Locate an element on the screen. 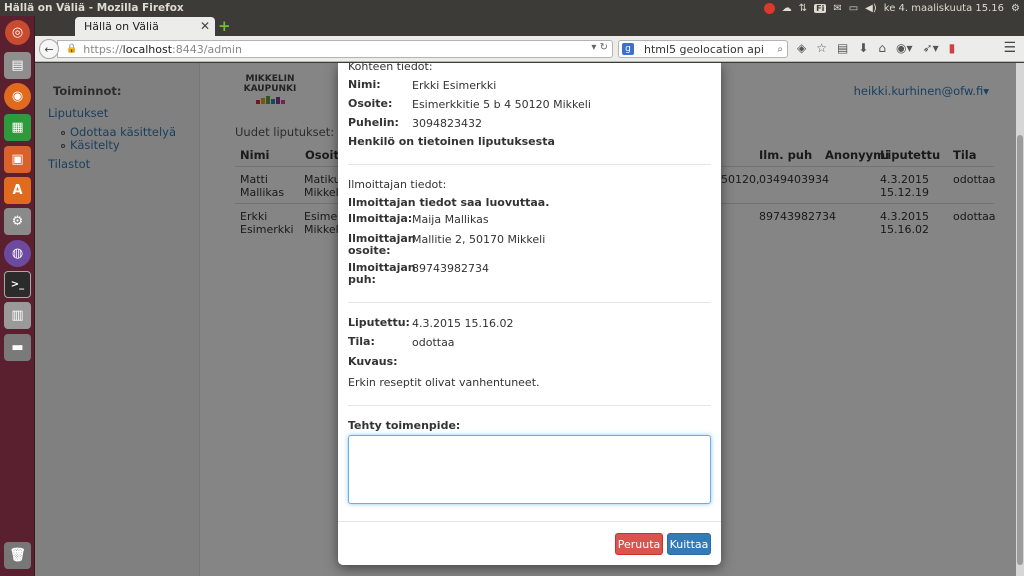 The height and width of the screenshot is (576, 1024). url-text: https://localhost:8443/admin is located at coordinates (162, 49).